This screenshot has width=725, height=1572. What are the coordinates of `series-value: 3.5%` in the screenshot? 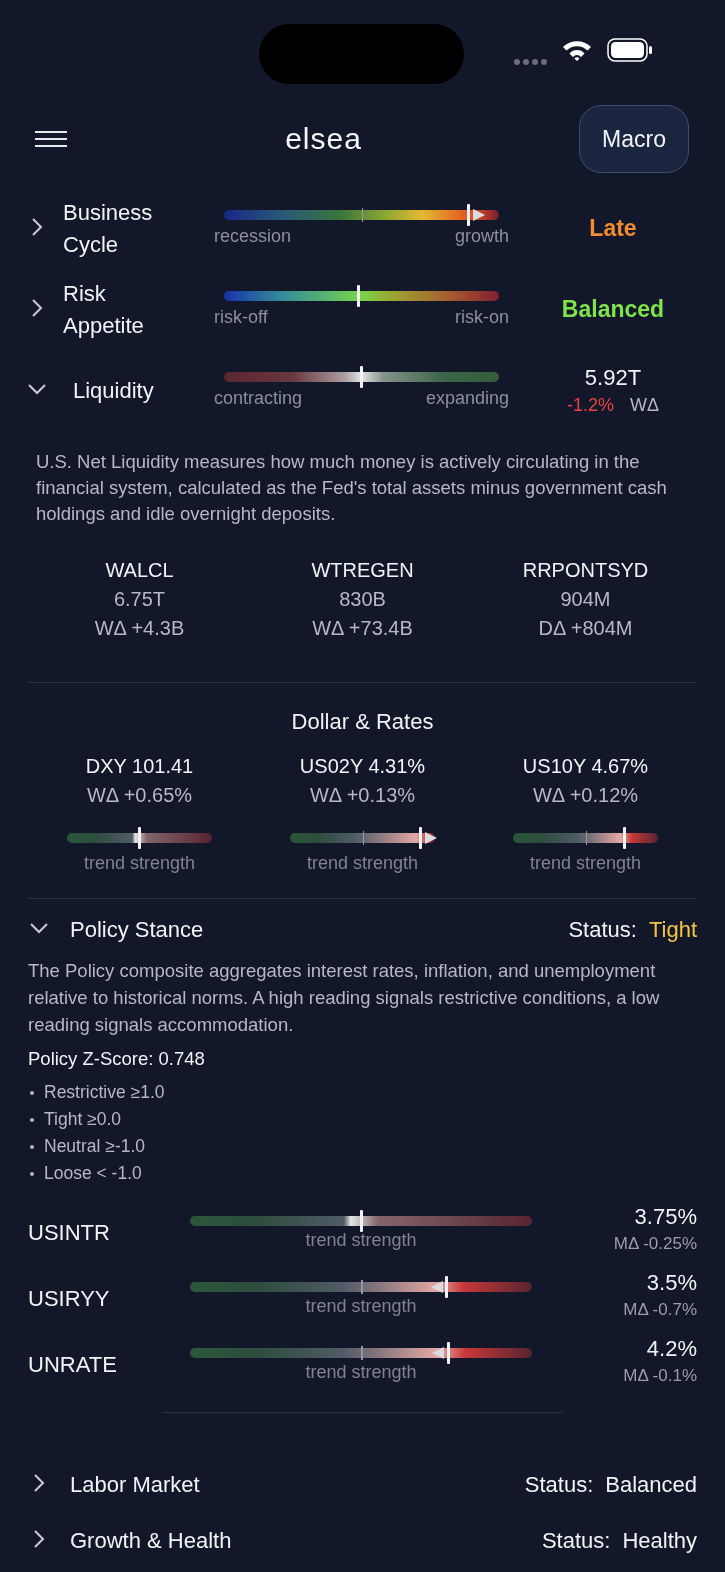 It's located at (671, 1283).